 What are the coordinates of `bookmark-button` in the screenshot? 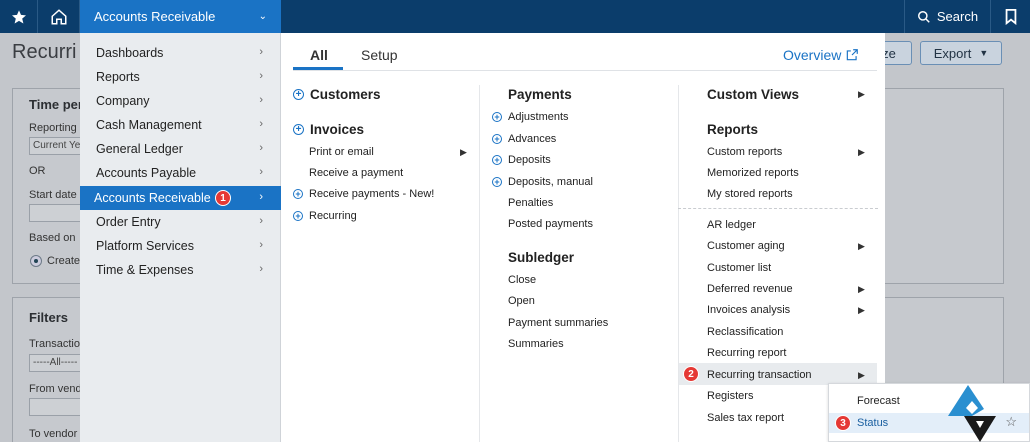 It's located at (1010, 16).